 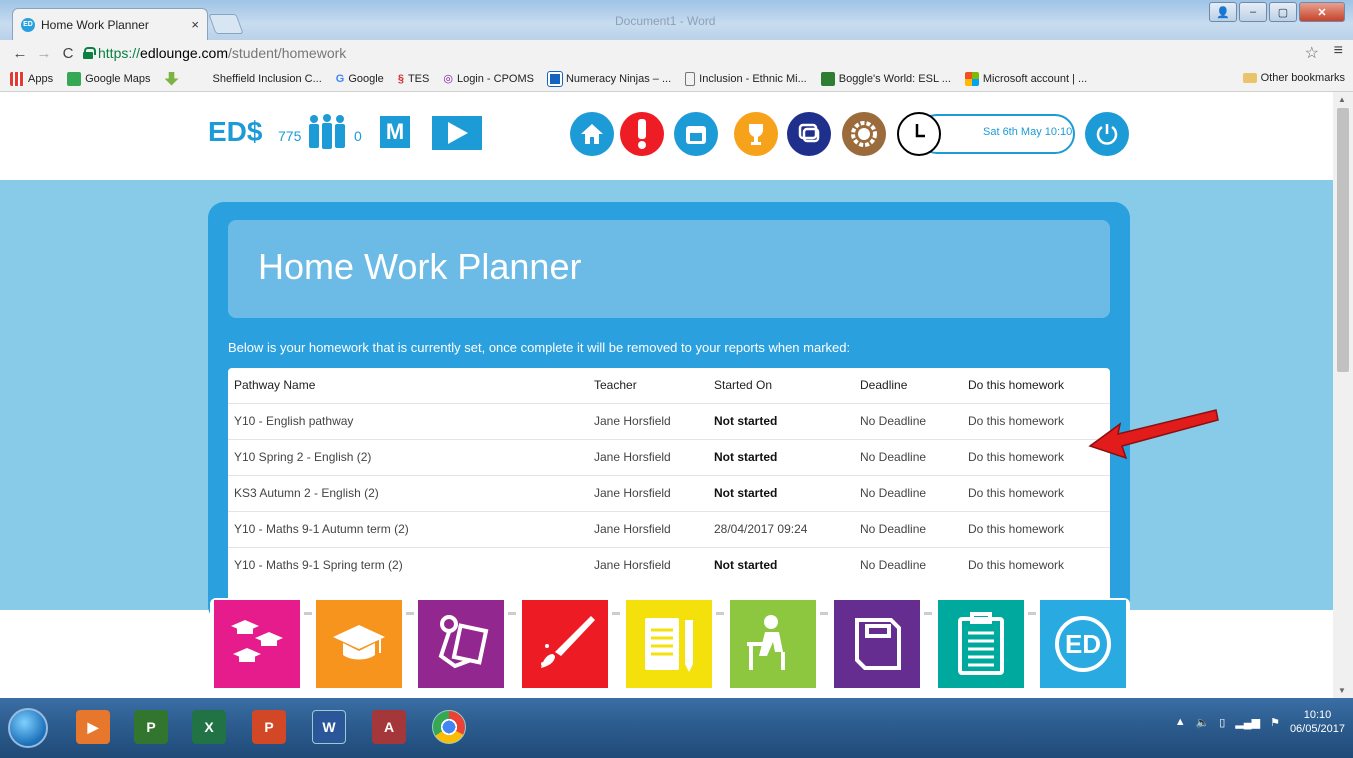 I want to click on pathway-name: Y10 - Maths 9-1 Autumn term (2), so click(x=408, y=528).